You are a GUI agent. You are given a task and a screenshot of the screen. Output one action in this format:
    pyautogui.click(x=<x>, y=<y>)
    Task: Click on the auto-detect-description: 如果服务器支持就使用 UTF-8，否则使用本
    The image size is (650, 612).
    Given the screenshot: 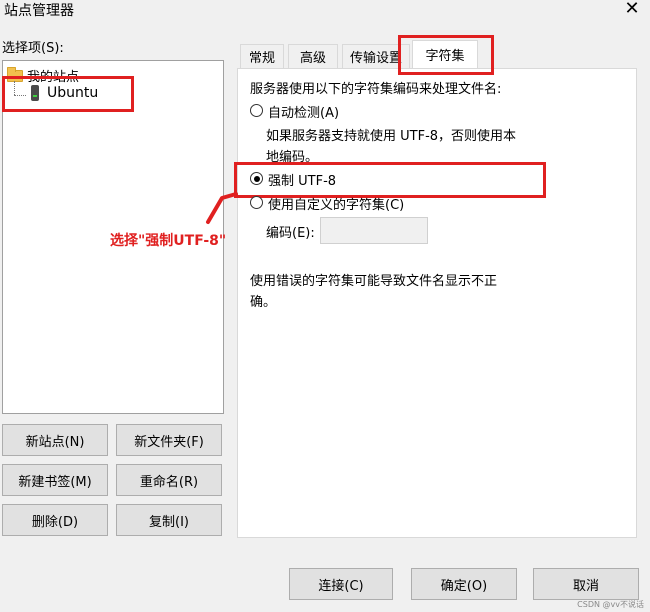 What is the action you would take?
    pyautogui.click(x=391, y=136)
    